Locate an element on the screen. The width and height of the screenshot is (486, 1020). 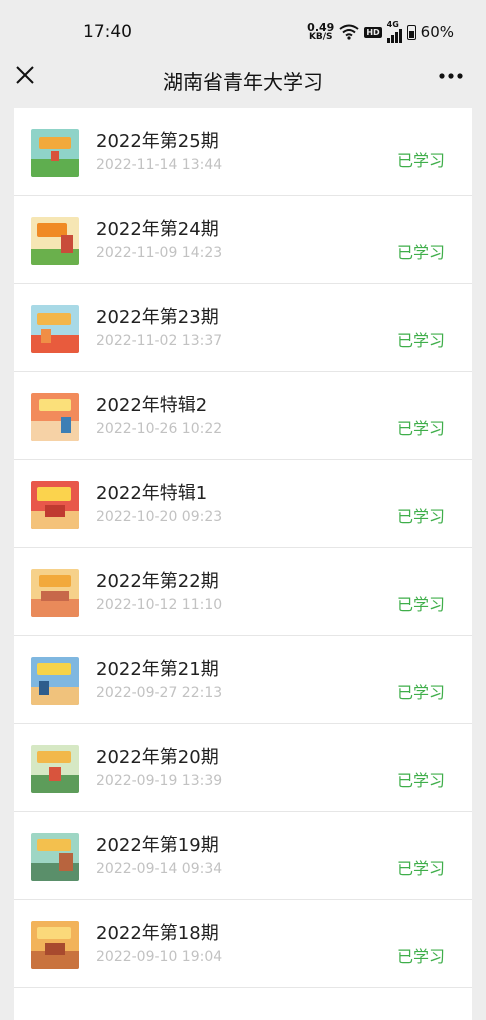
nav-bar: 湖南省青年大学习 is located at coordinates (243, 85).